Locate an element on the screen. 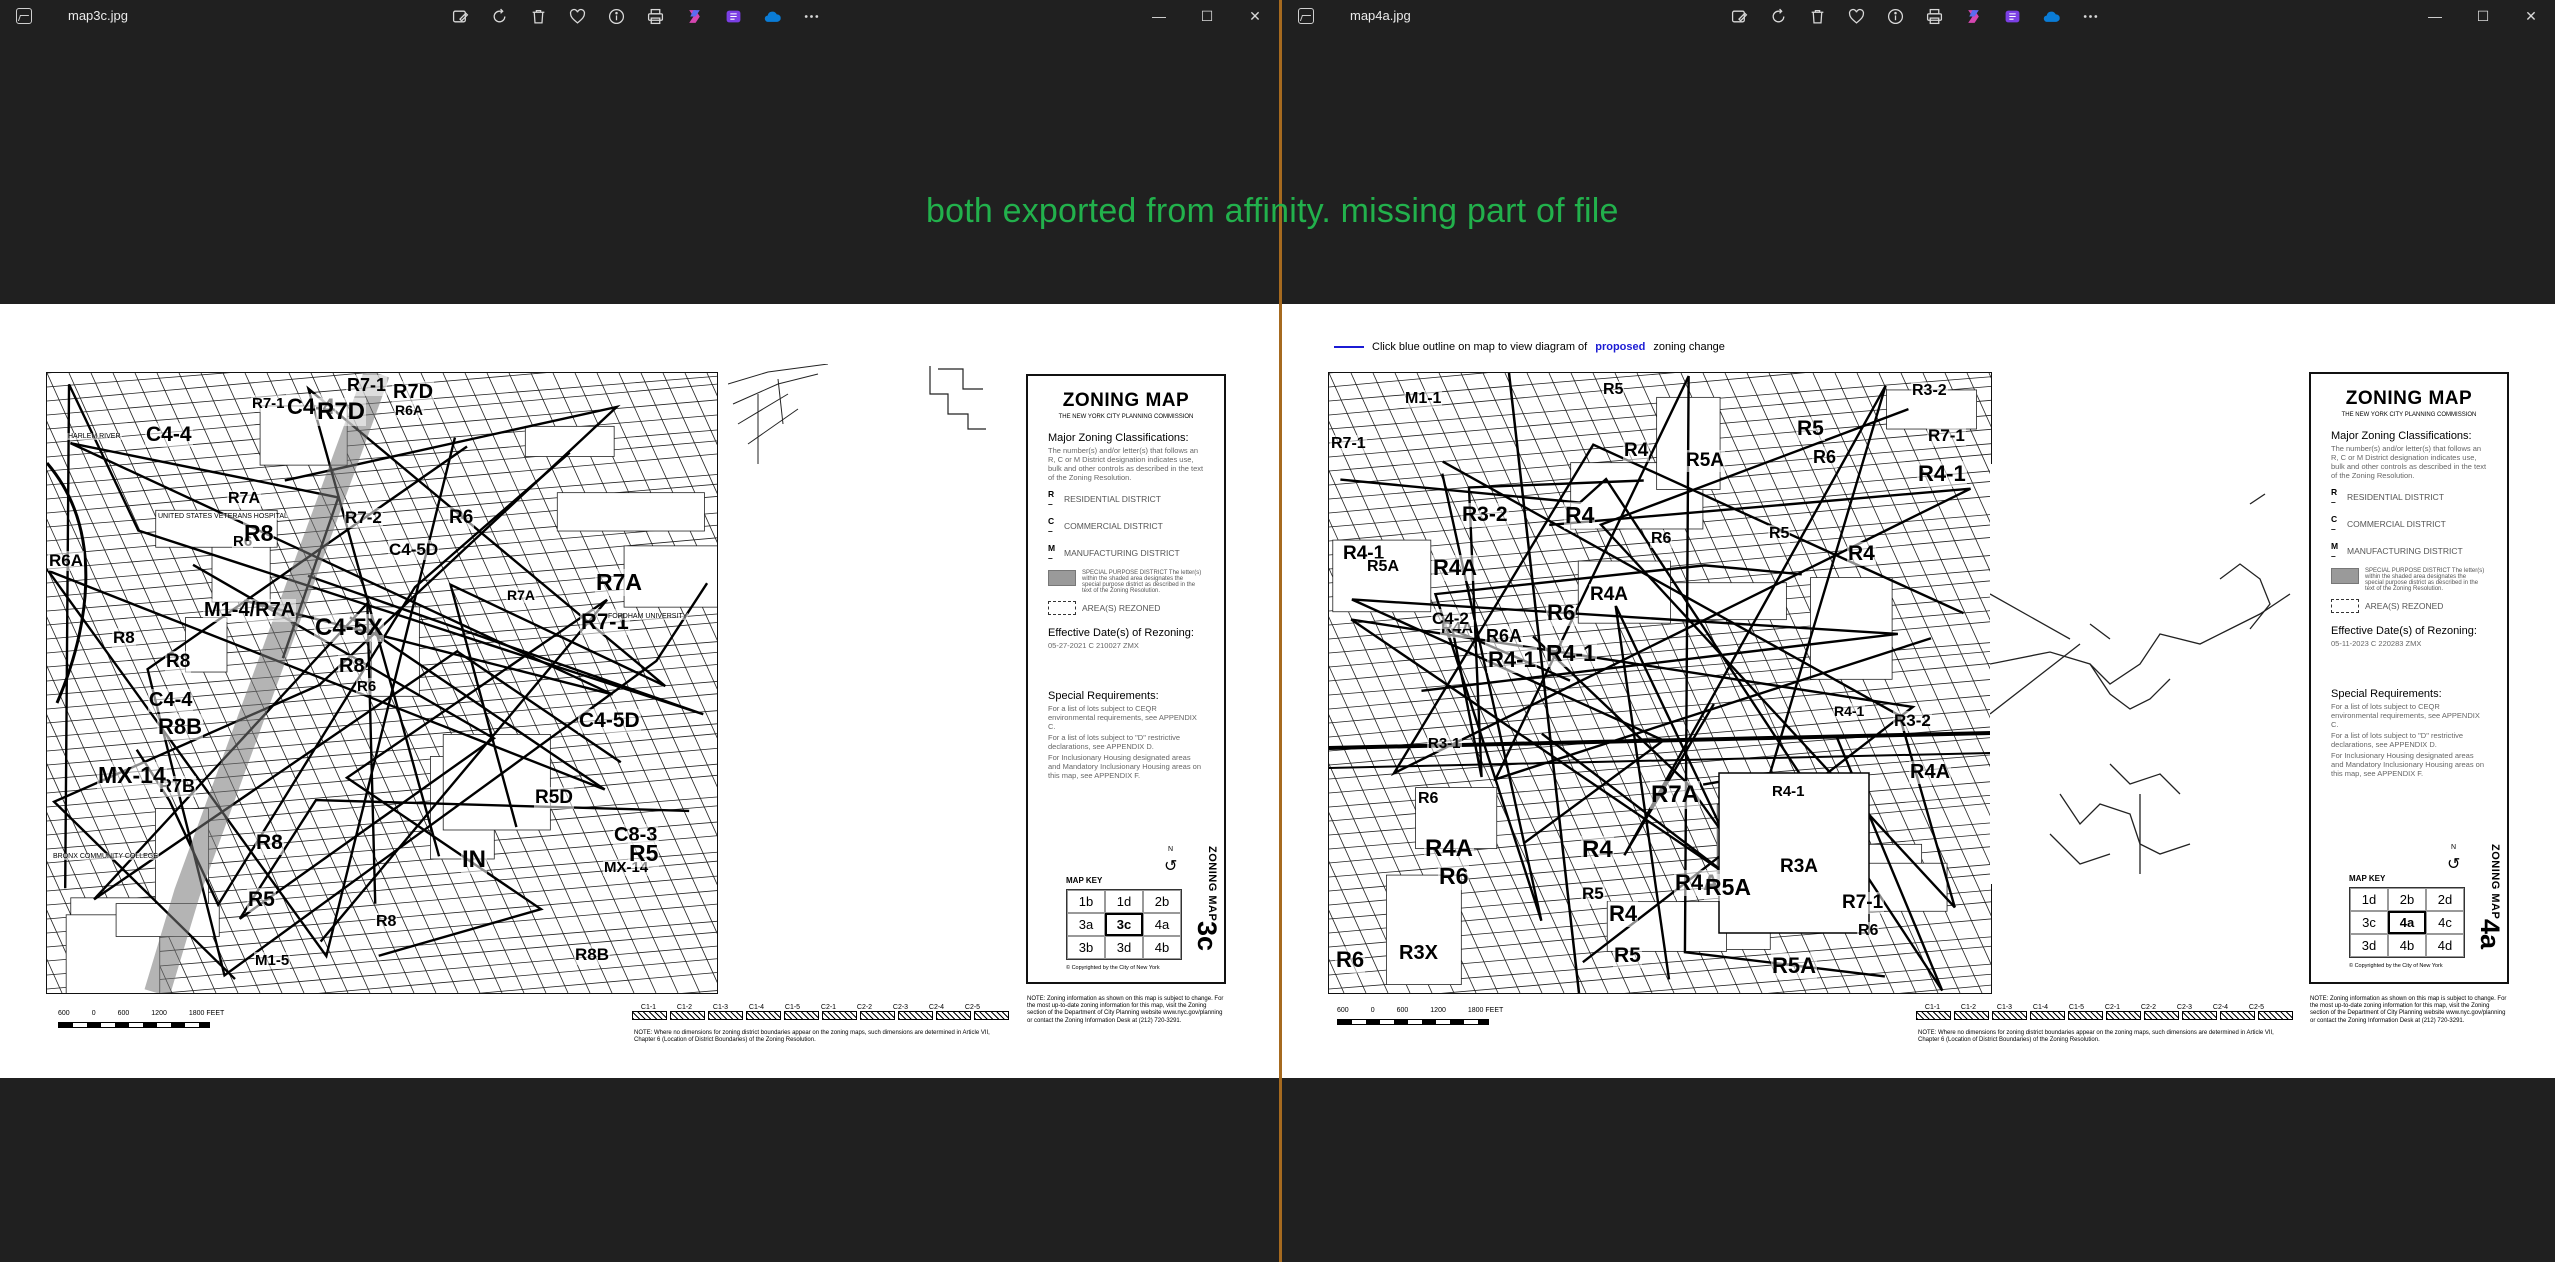  zoning-district-label: IN is located at coordinates (474, 860).